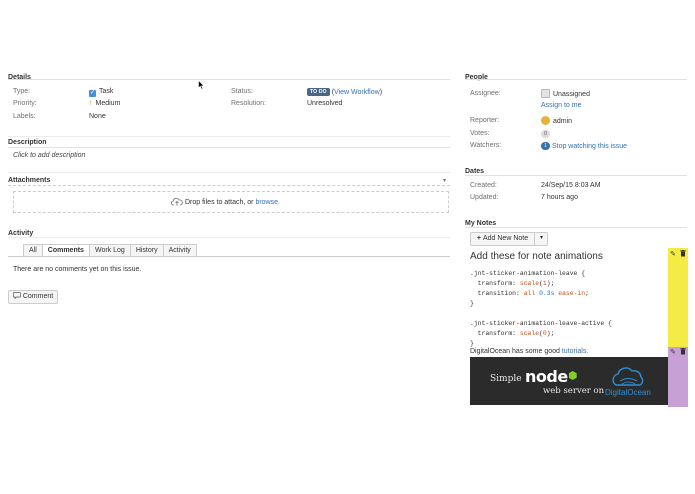  Describe the element at coordinates (483, 185) in the screenshot. I see `created-label: Created:` at that location.